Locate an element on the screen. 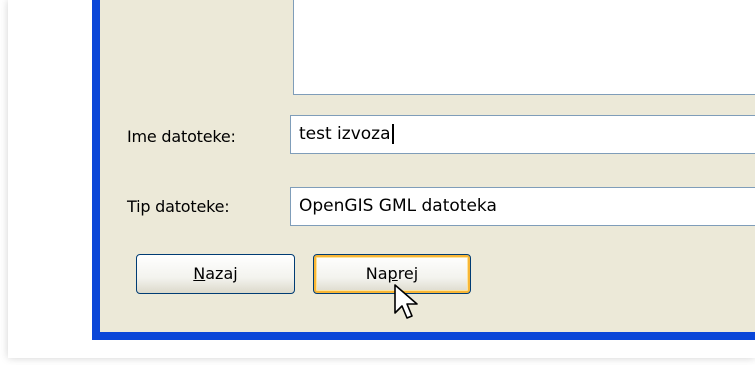  back-button-label-rest: azaj is located at coordinates (221, 273).